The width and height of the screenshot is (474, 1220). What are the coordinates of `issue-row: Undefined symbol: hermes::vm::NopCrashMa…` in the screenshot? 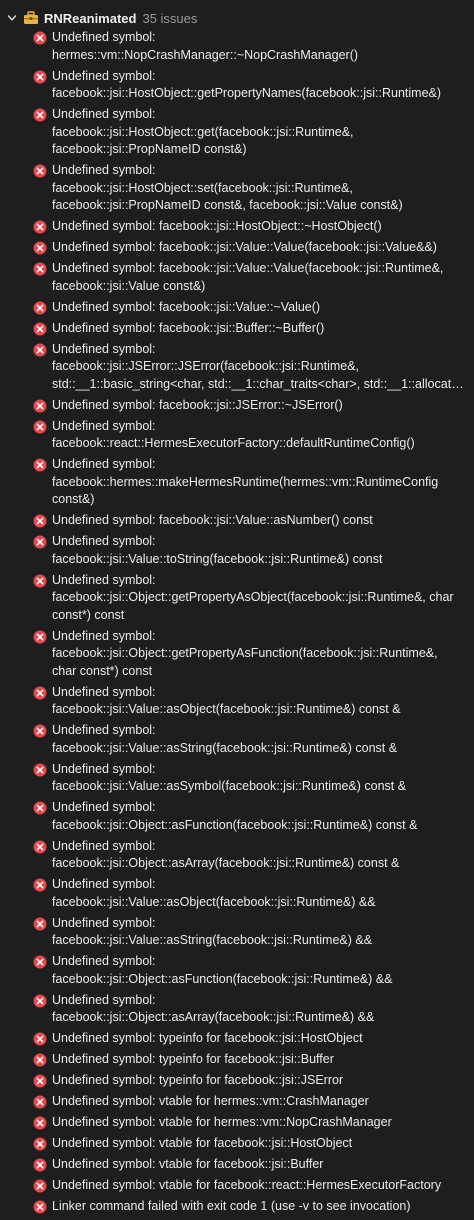 It's located at (237, 46).